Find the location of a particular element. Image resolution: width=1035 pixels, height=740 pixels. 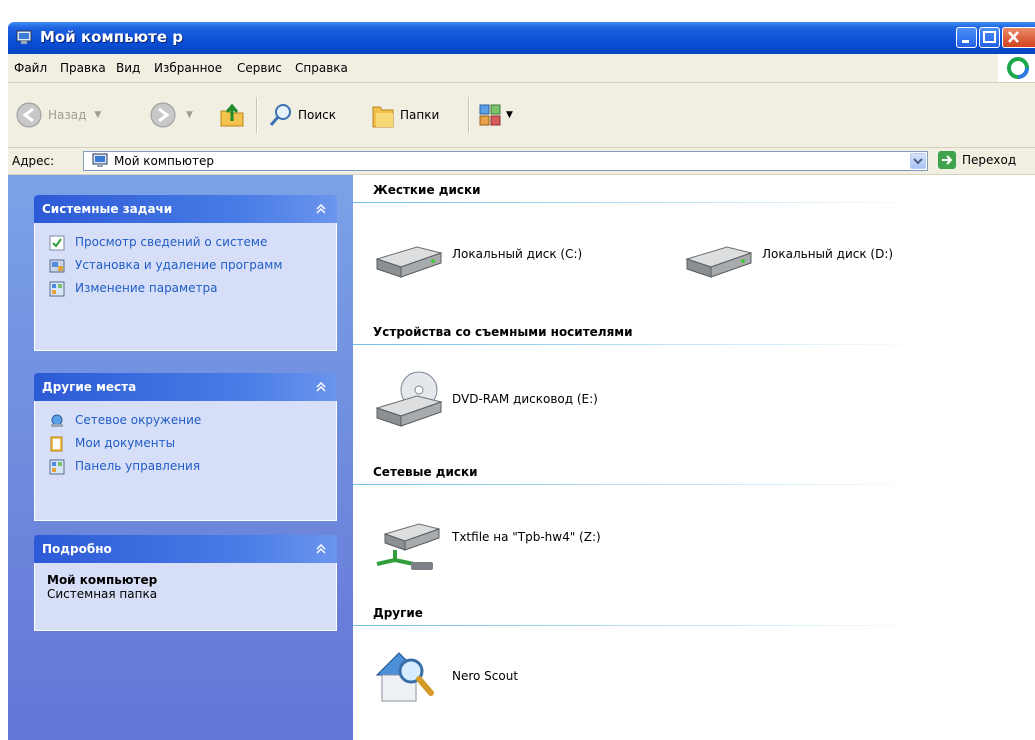

details-title: Подробно is located at coordinates (77, 549).